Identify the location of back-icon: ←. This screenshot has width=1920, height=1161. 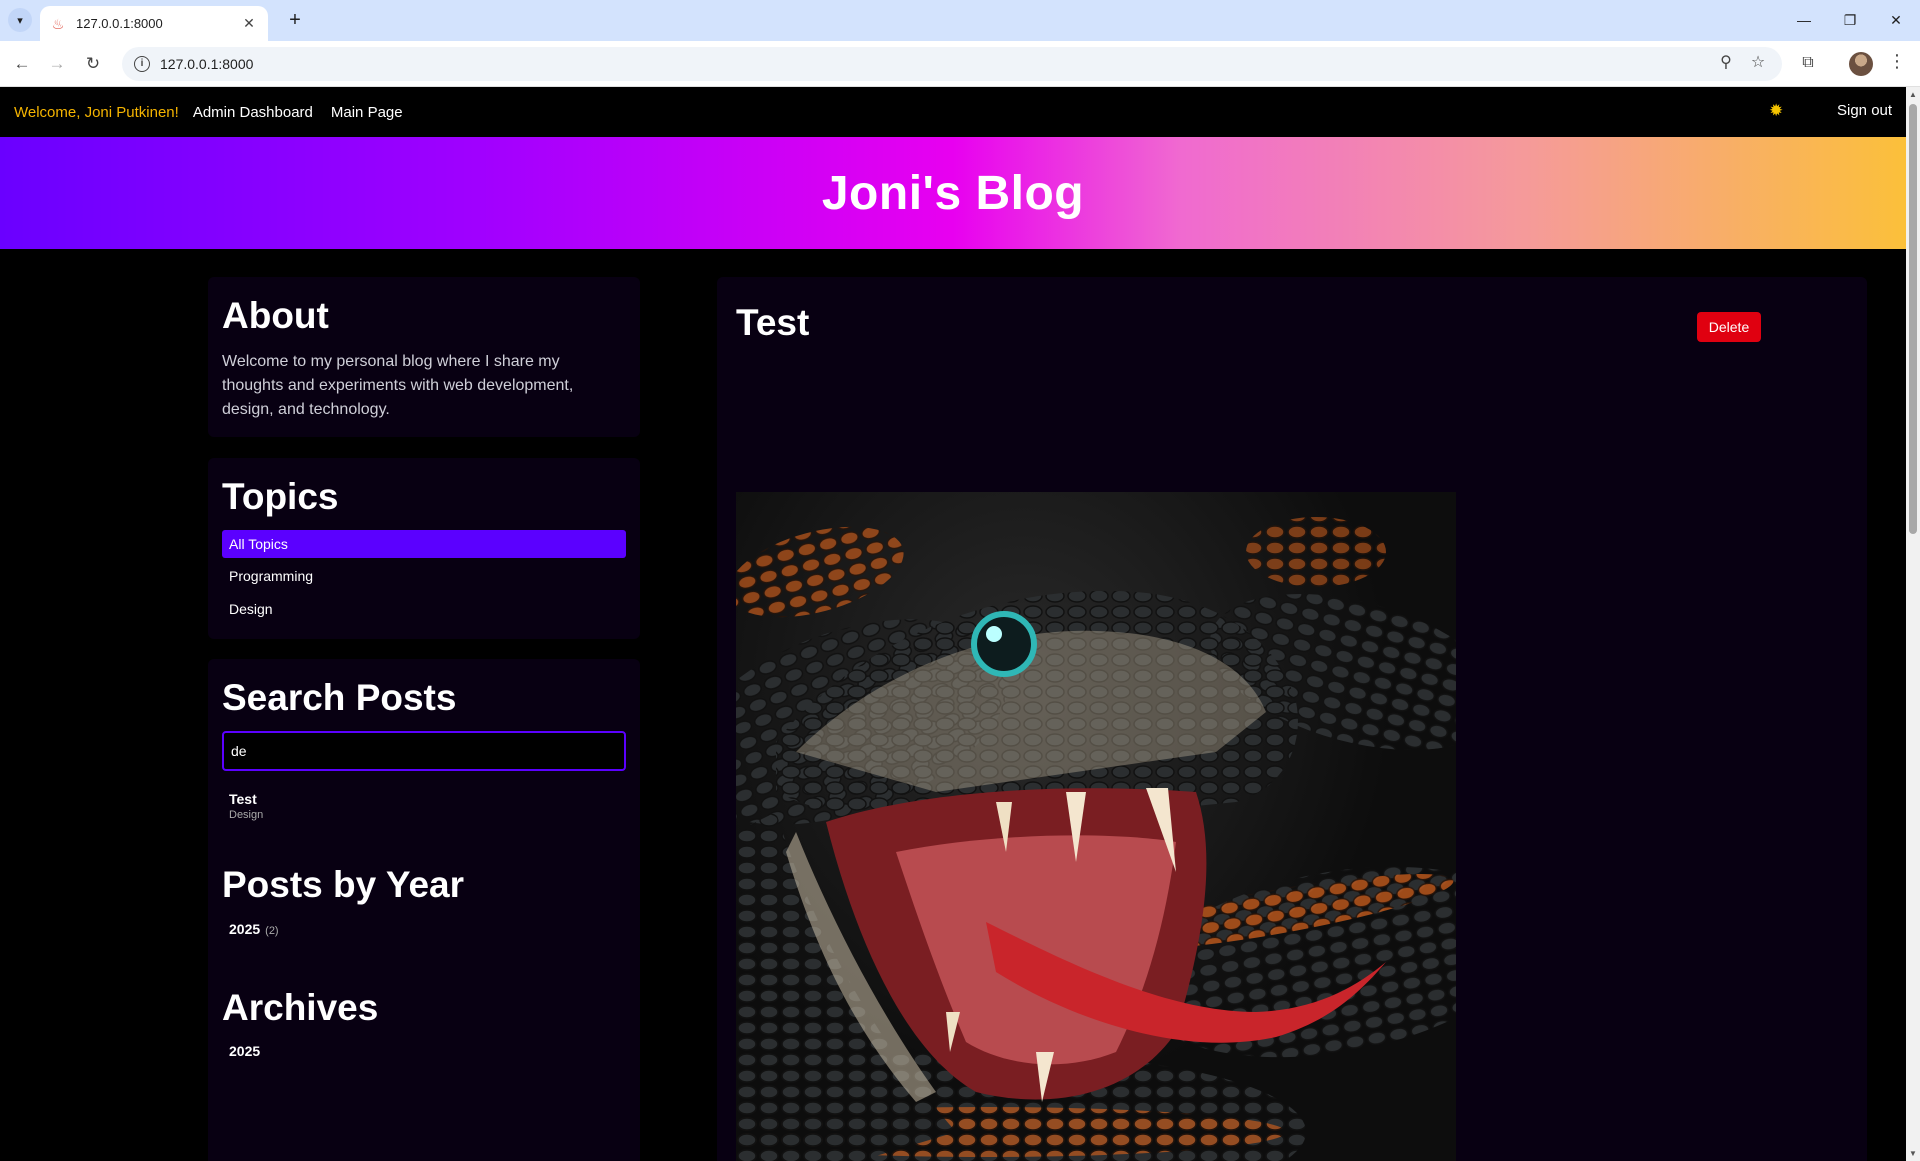
(22, 64).